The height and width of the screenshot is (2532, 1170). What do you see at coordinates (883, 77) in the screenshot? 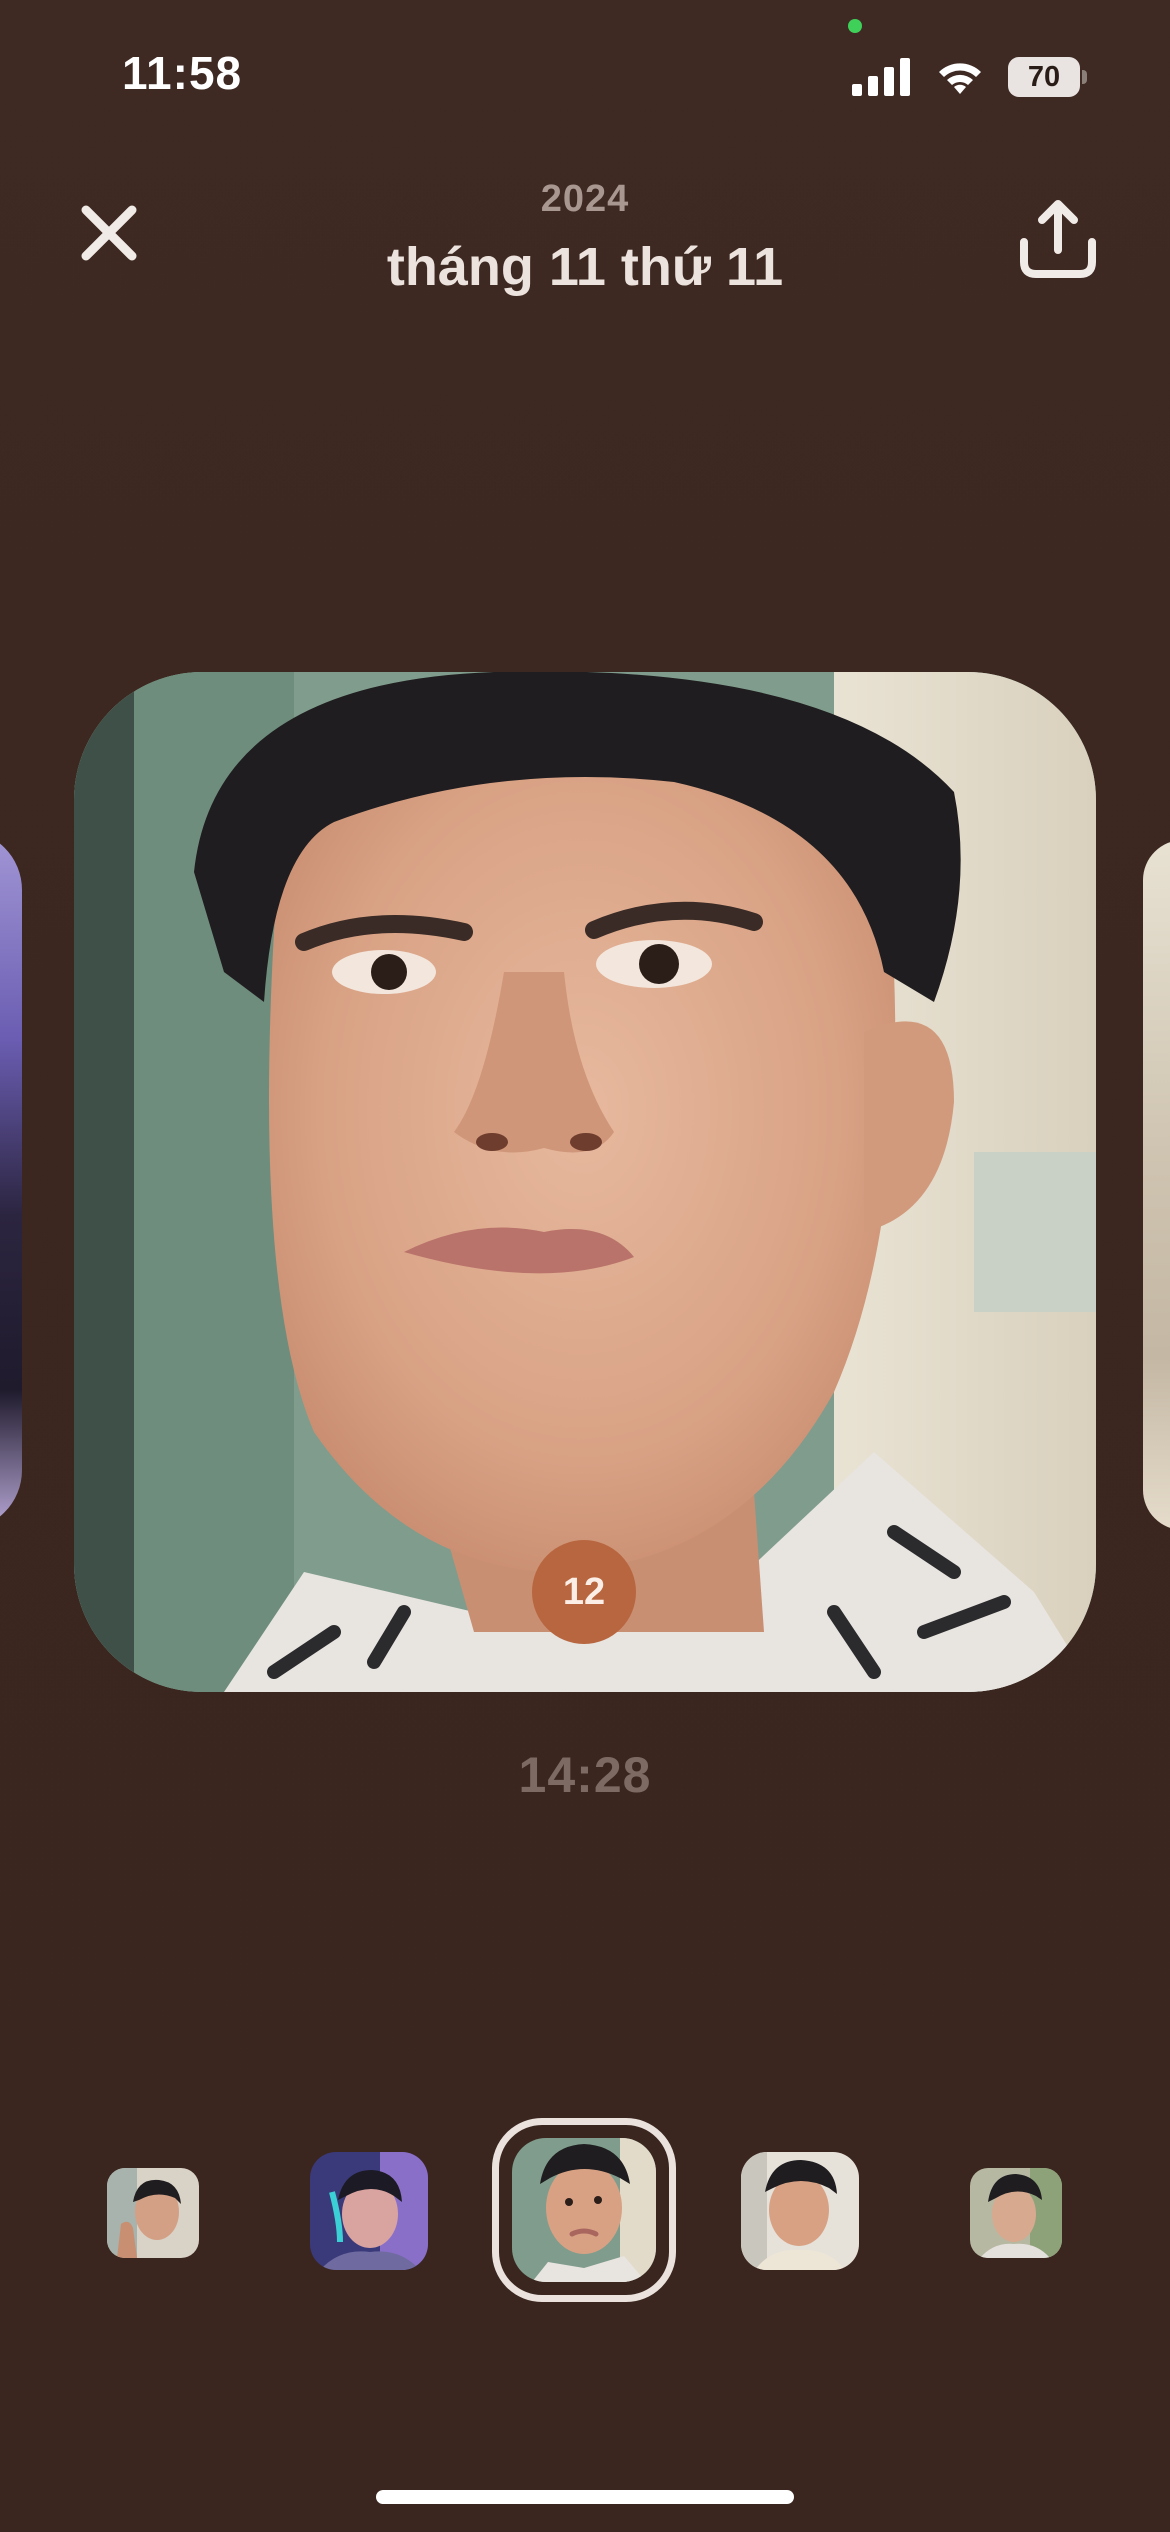
I see `signal-icon` at bounding box center [883, 77].